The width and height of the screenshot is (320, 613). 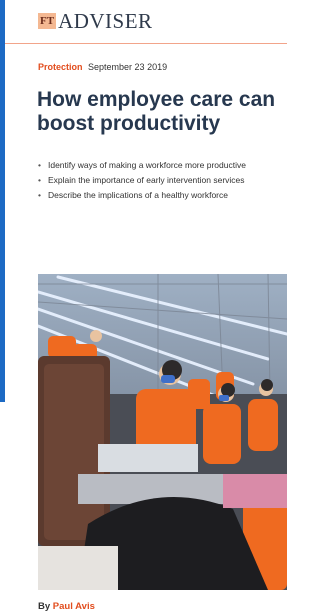 I want to click on byline: By Paul Avis, so click(x=66, y=606).